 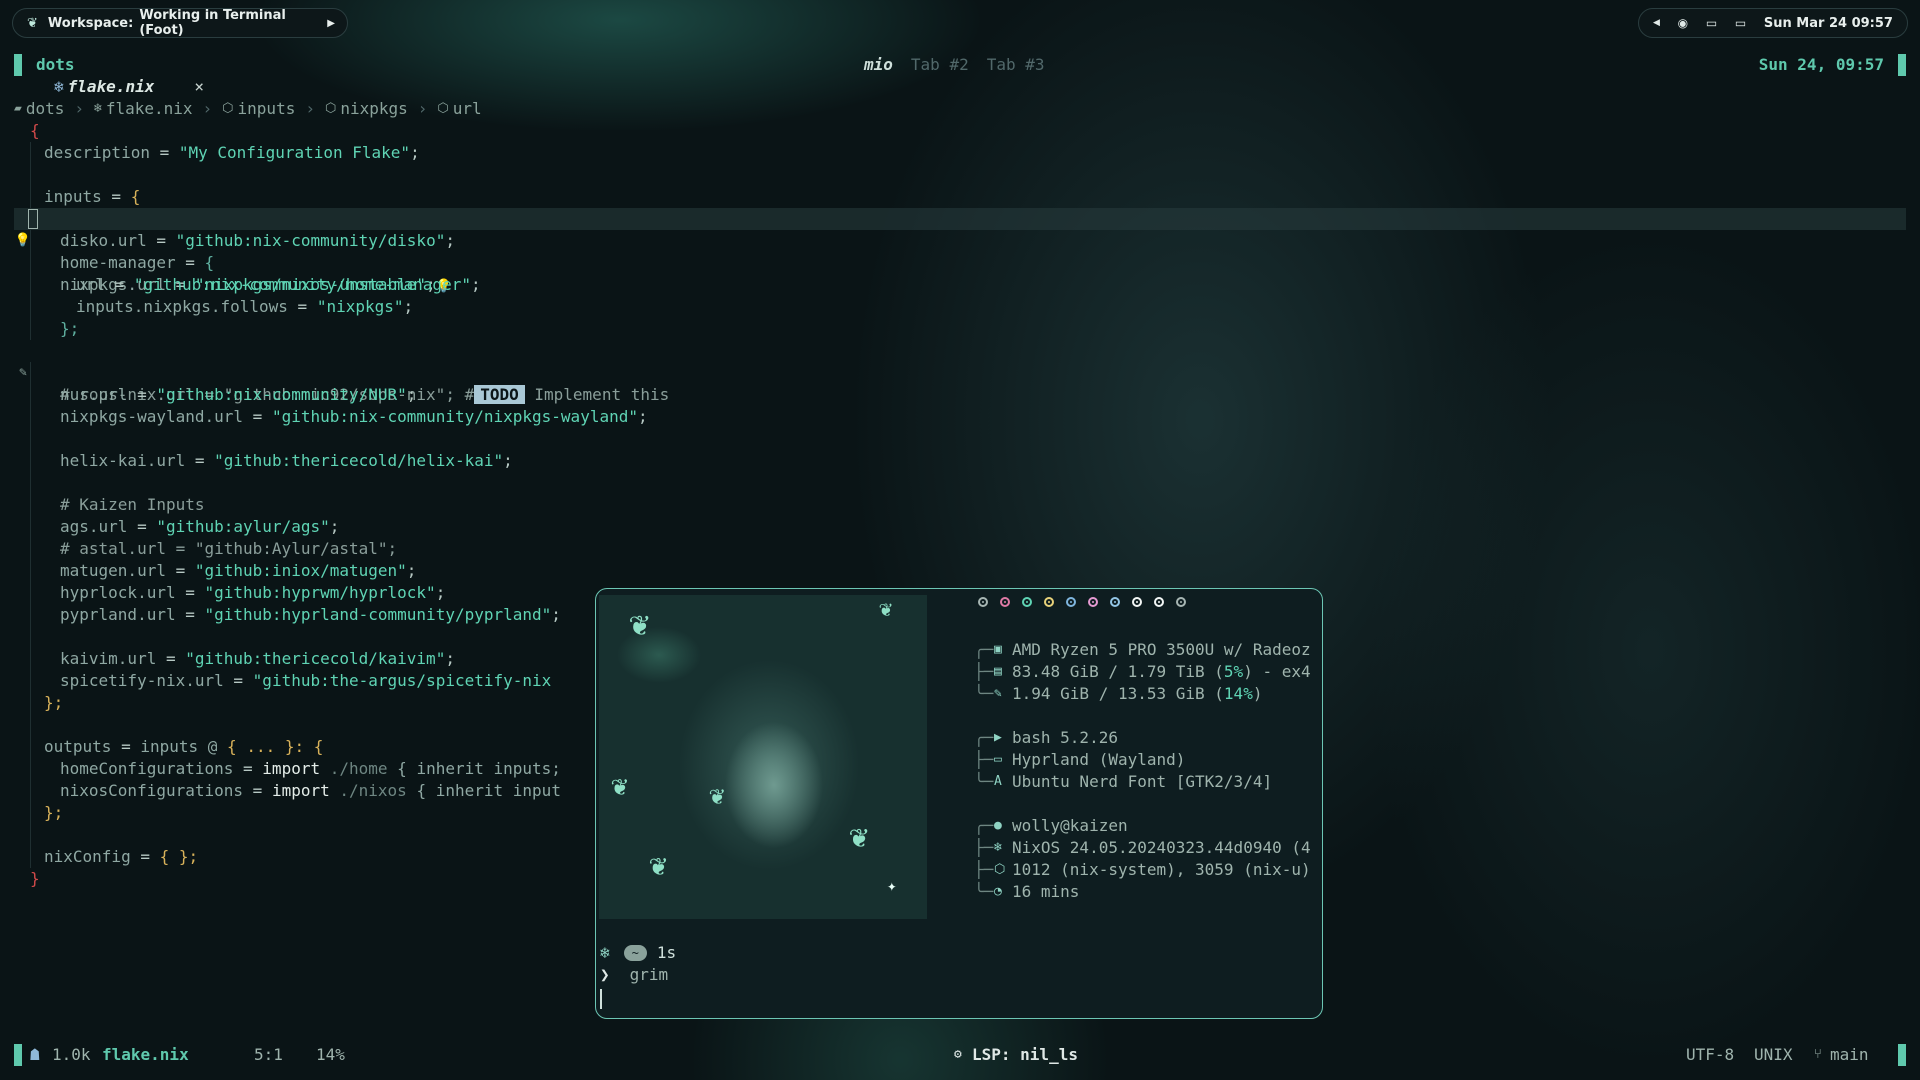 I want to click on tab-mio: mio, so click(x=878, y=65).